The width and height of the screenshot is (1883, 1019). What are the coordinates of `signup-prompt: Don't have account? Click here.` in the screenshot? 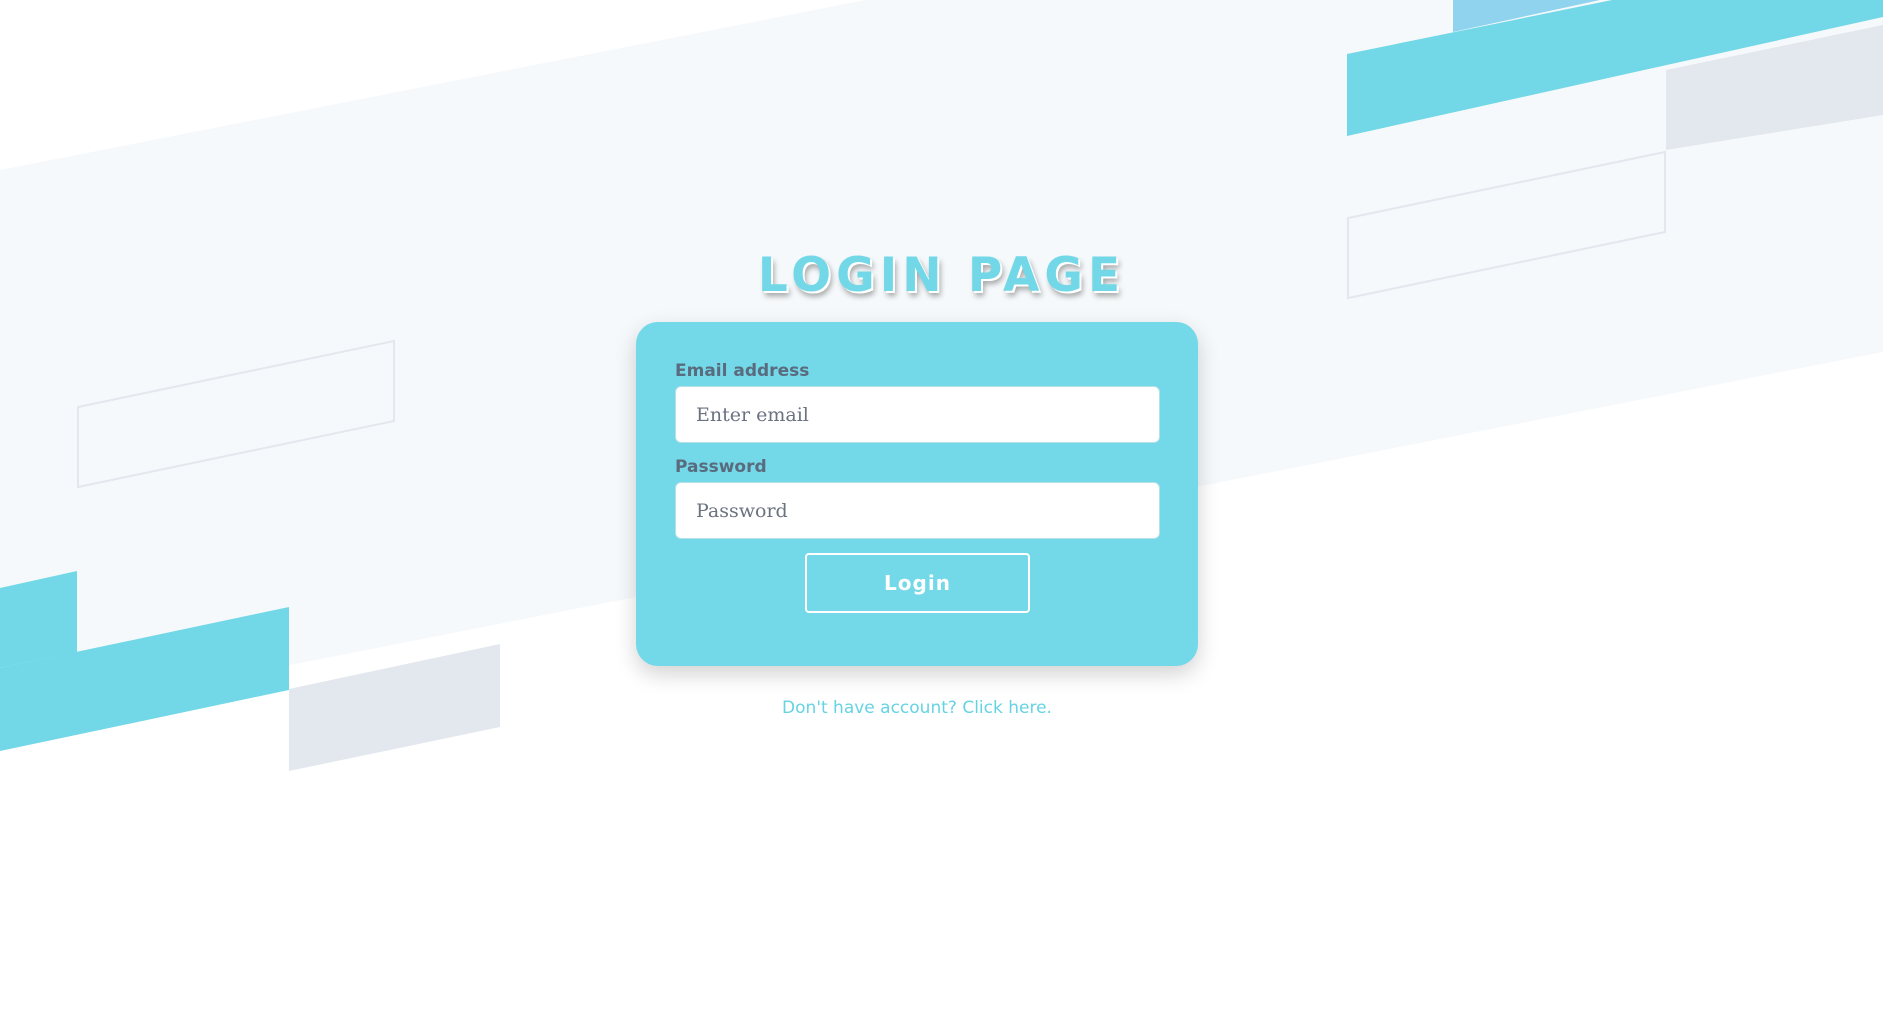 It's located at (917, 708).